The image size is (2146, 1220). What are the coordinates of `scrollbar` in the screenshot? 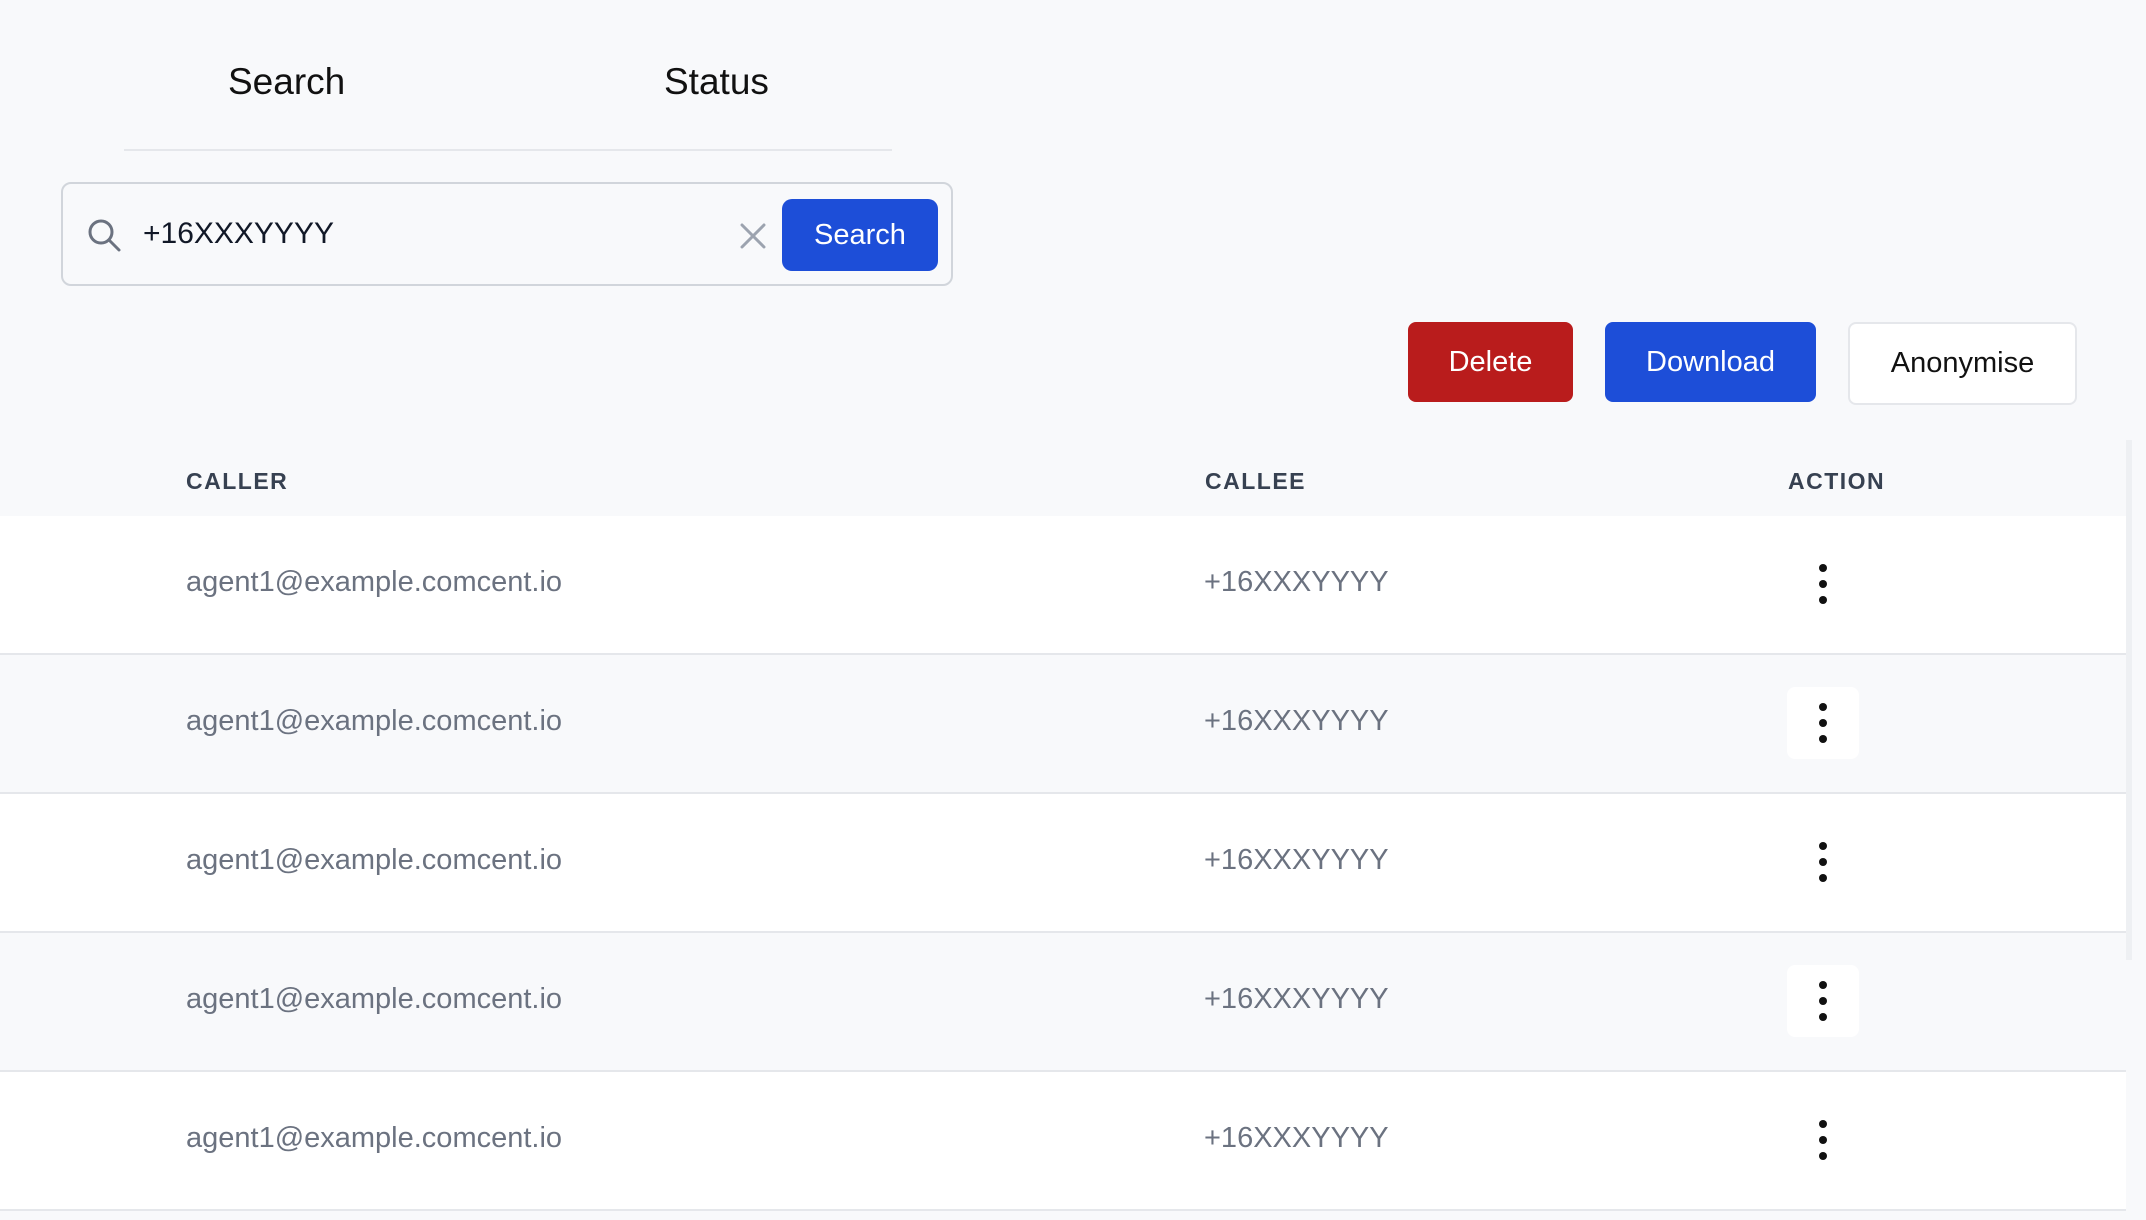 It's located at (2129, 700).